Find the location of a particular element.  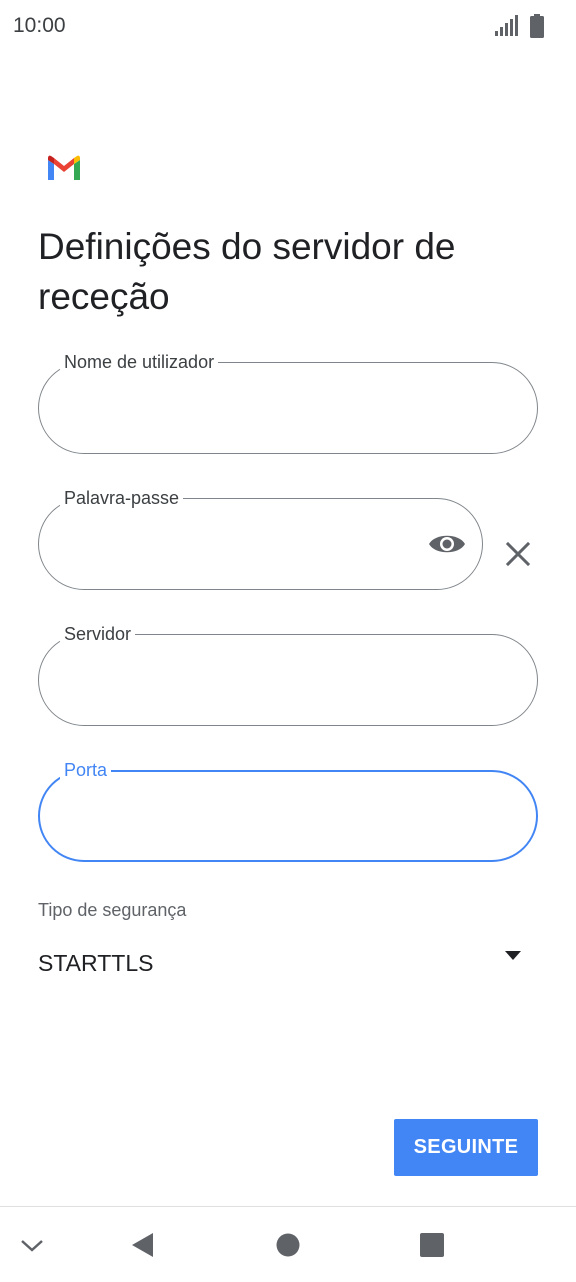

server-field: Servidor is located at coordinates (288, 674).